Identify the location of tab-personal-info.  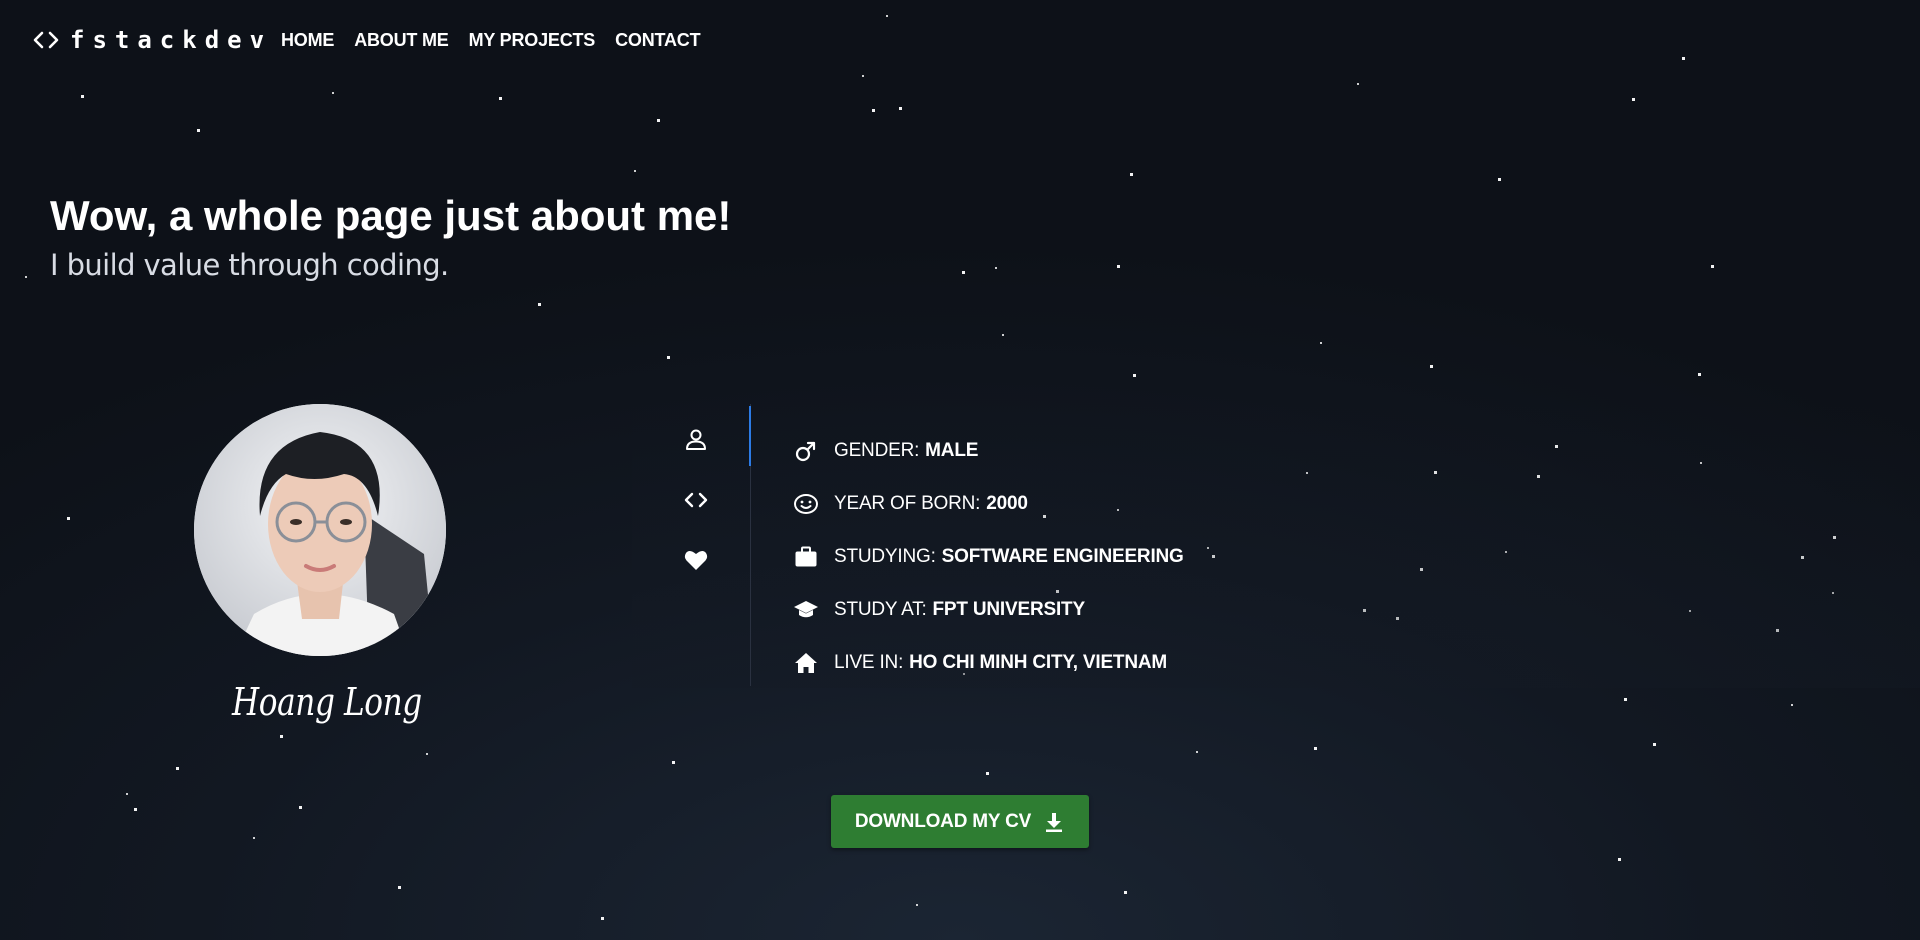
(696, 440).